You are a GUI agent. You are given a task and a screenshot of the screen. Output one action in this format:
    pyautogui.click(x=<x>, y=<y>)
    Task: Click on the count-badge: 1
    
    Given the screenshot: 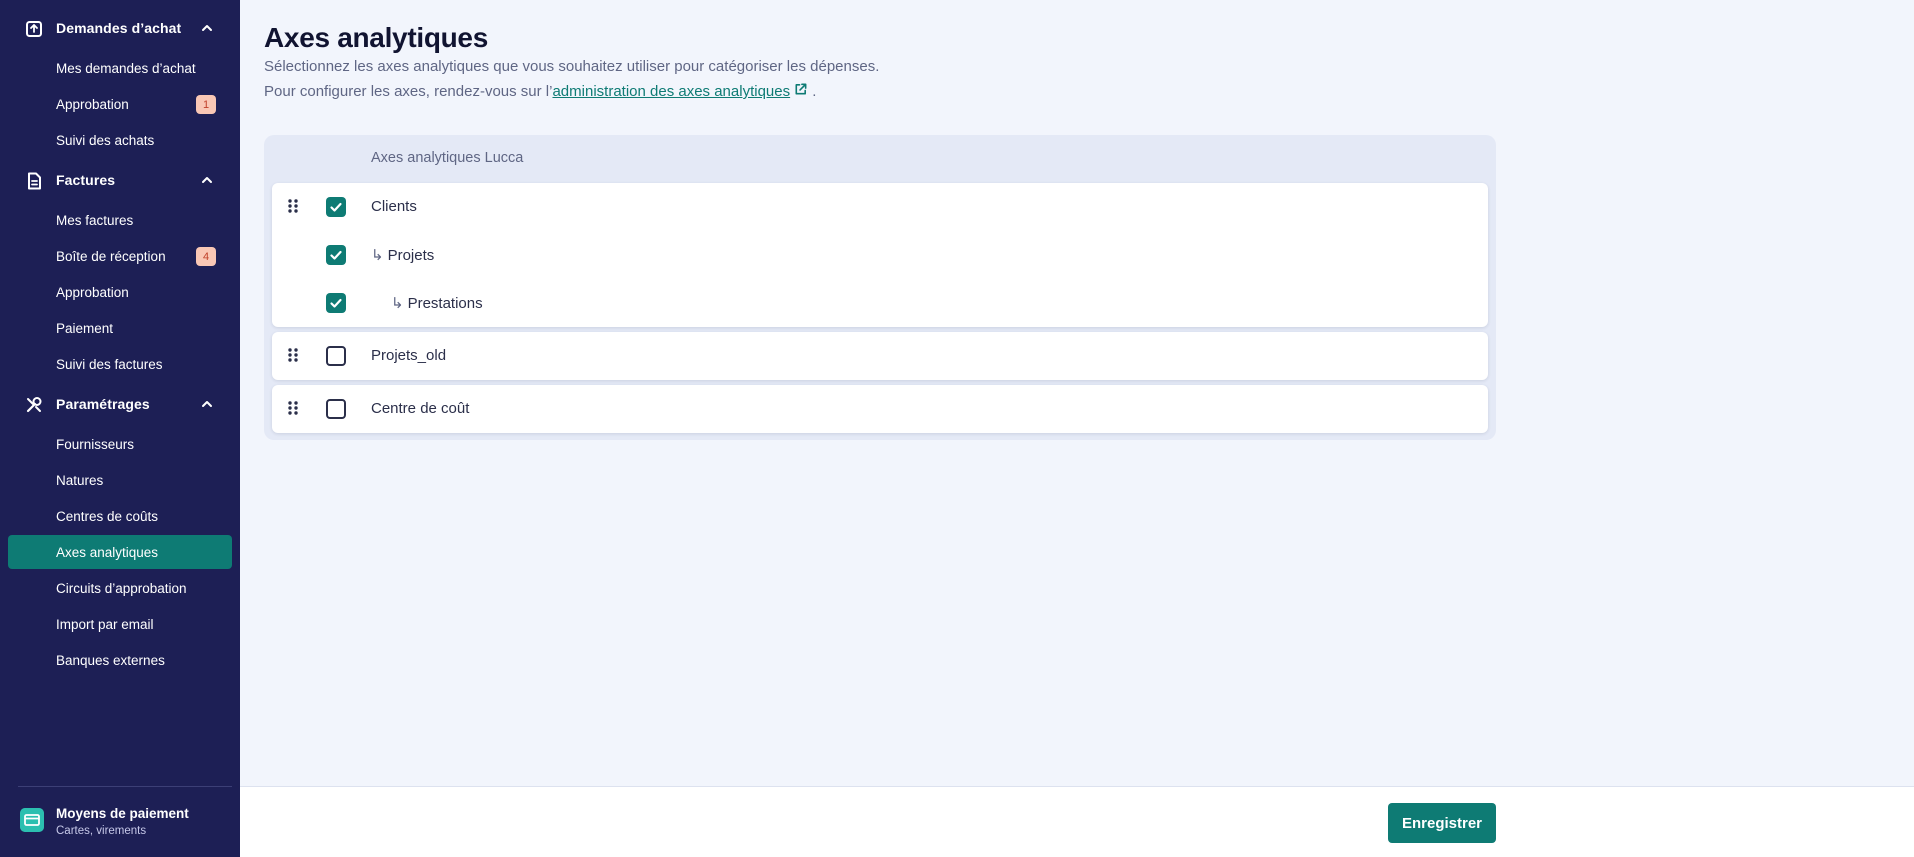 What is the action you would take?
    pyautogui.click(x=206, y=104)
    